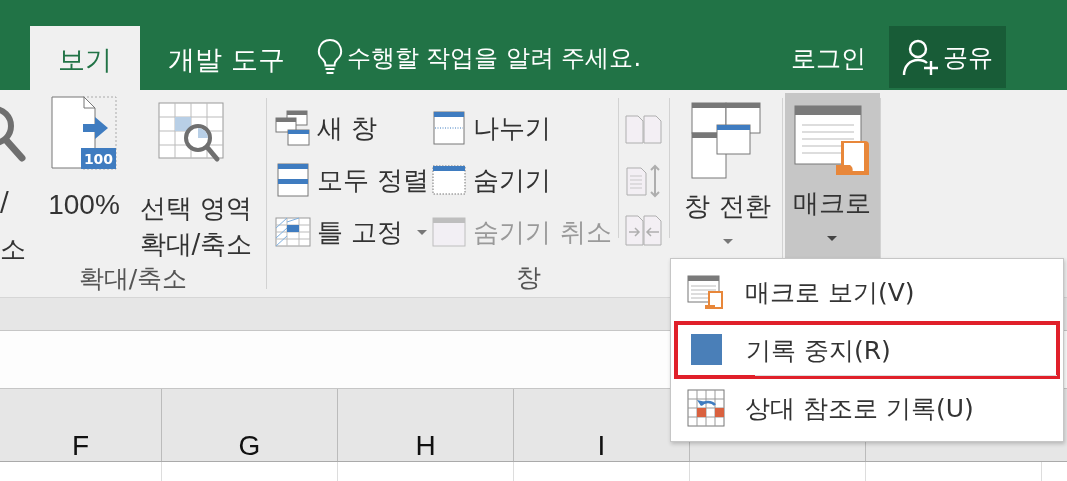 The width and height of the screenshot is (1067, 481). Describe the element at coordinates (528, 278) in the screenshot. I see `group-label: 창` at that location.